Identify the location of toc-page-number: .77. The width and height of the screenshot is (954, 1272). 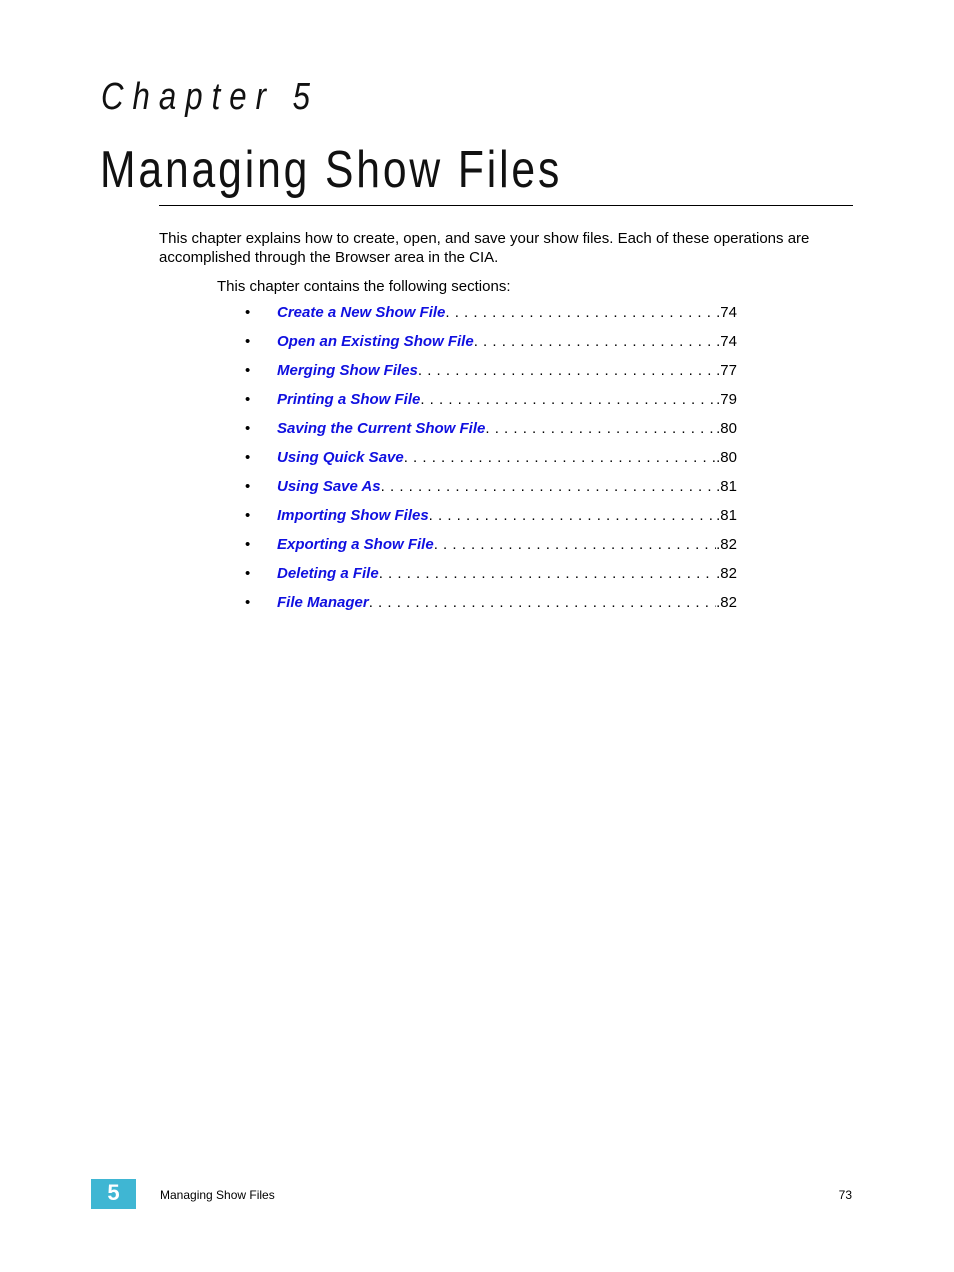
(726, 370).